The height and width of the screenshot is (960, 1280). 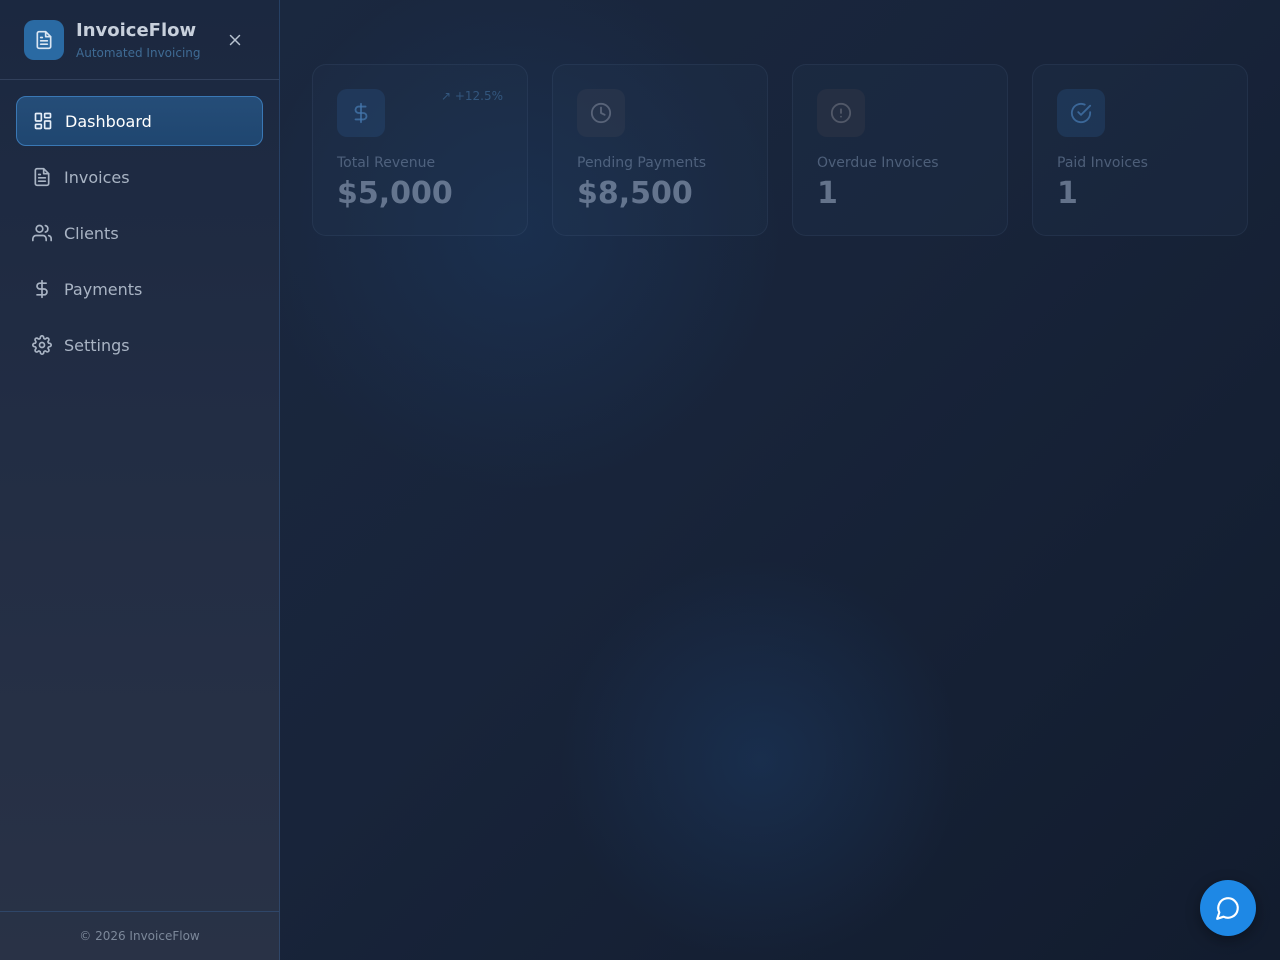 I want to click on stat-label: Overdue Invoices, so click(x=878, y=163).